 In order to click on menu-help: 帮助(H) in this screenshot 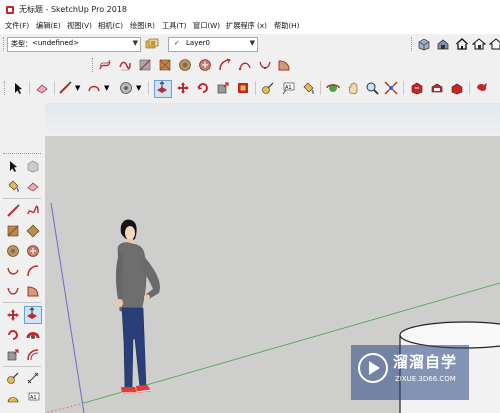, I will do `click(286, 26)`.